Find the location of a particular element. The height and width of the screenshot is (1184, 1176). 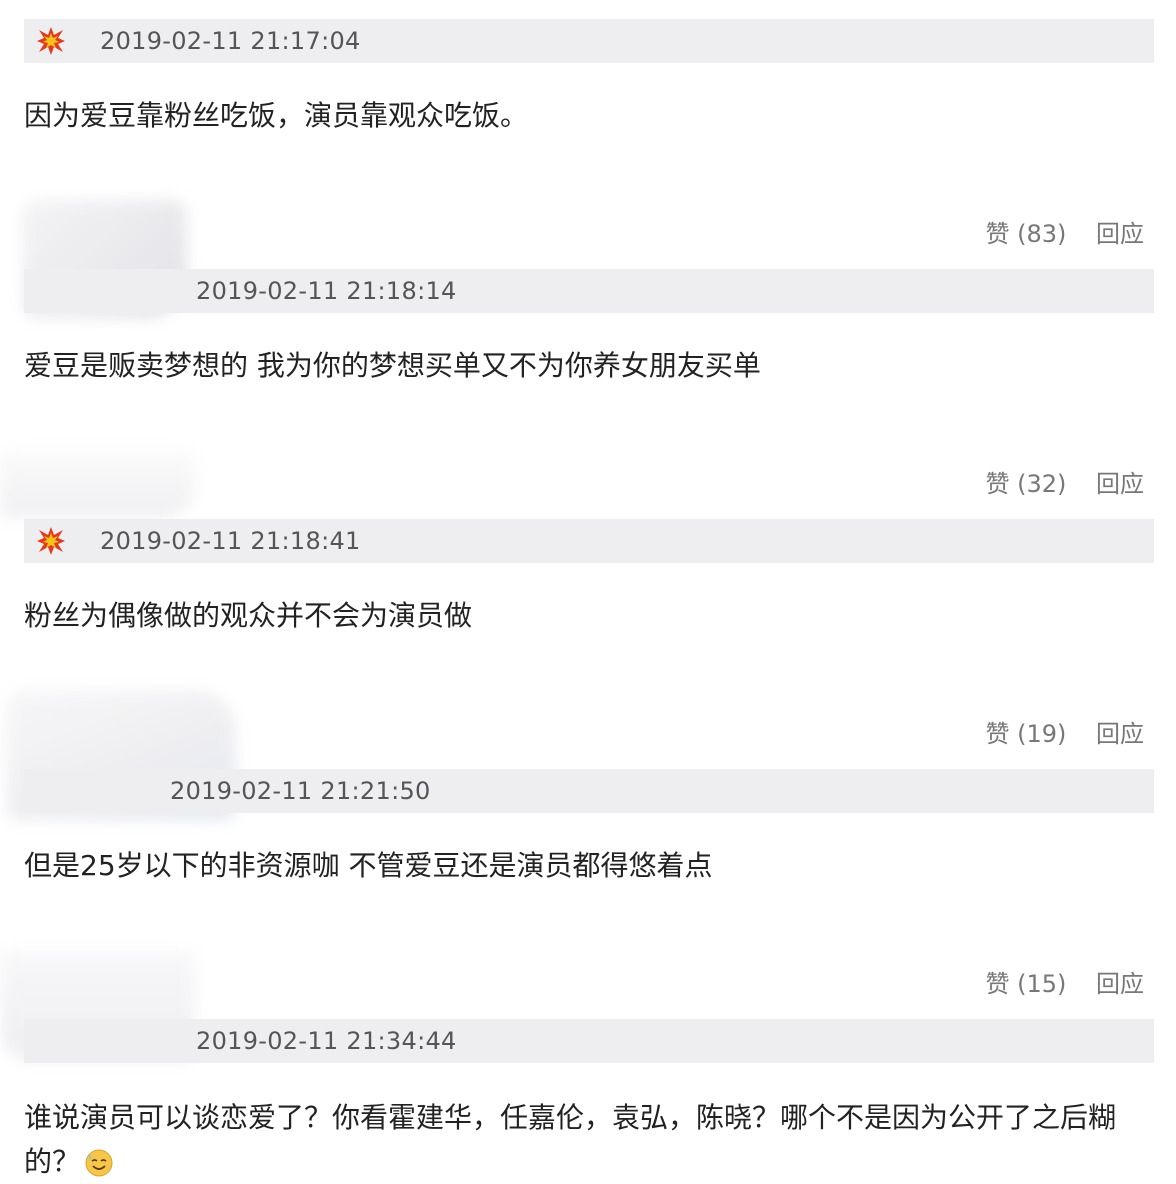

comment-actions: 赞 (83) 回应 is located at coordinates (1064, 231).